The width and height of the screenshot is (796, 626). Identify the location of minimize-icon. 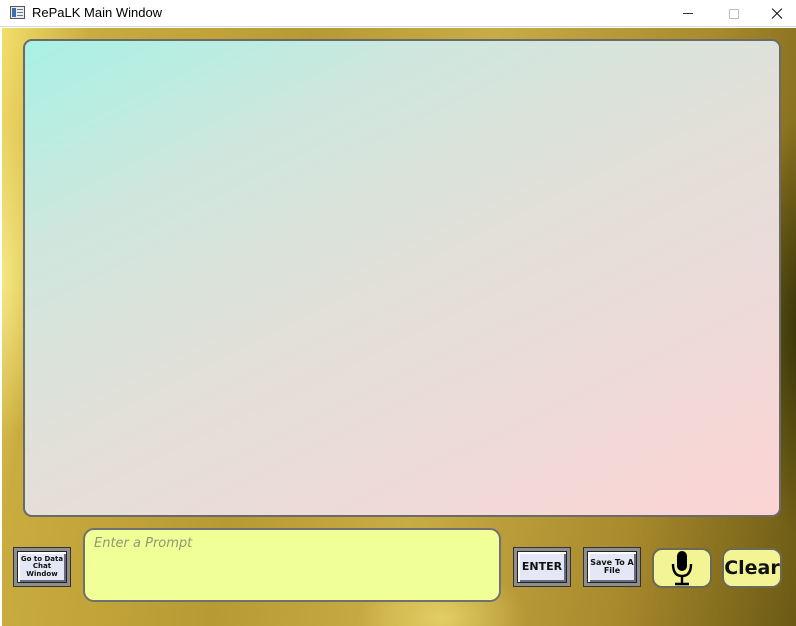
(688, 13).